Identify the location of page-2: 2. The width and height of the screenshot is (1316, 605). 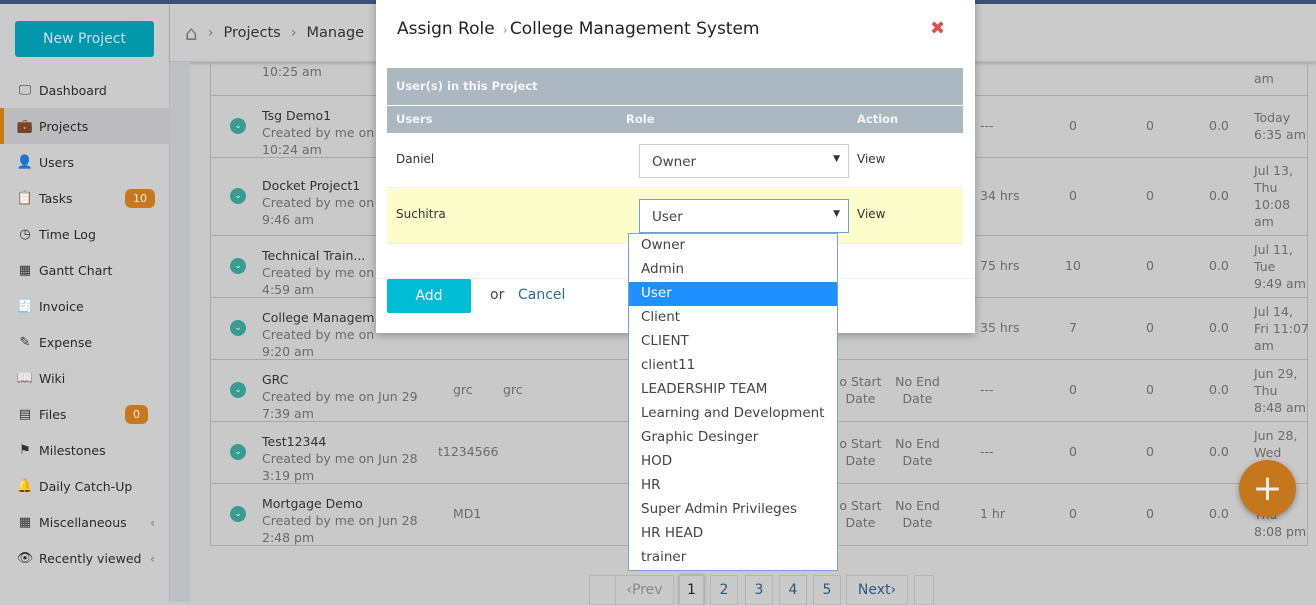
(724, 590).